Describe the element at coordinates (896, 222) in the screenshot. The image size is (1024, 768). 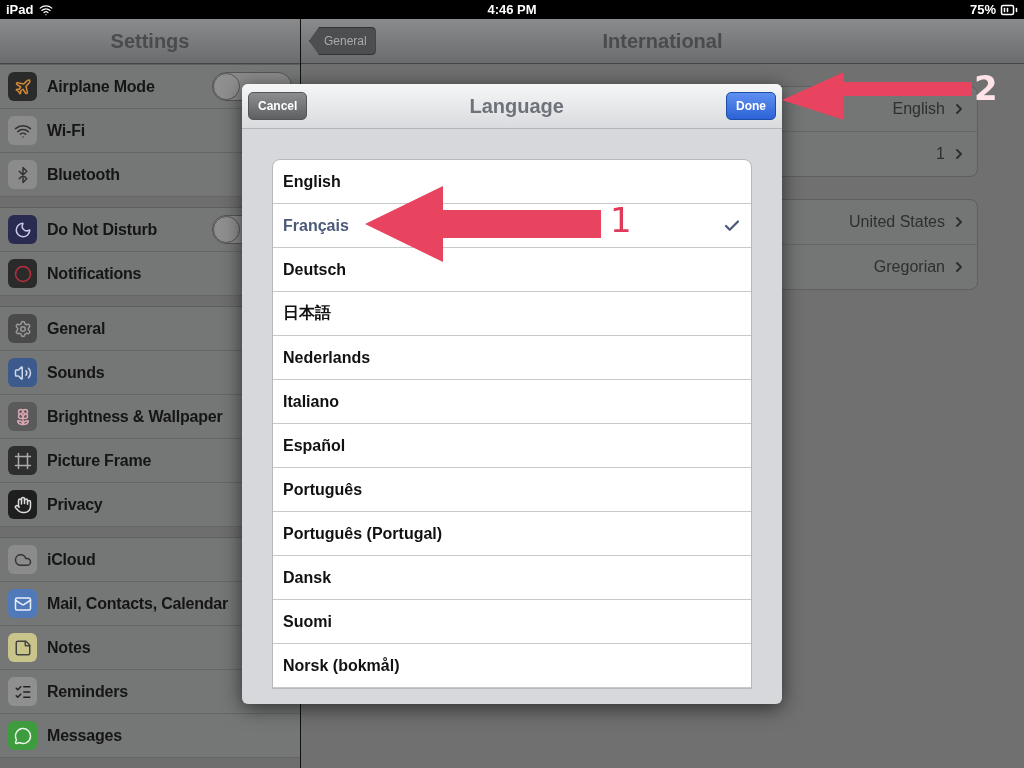
I see `setting-value: United States` at that location.